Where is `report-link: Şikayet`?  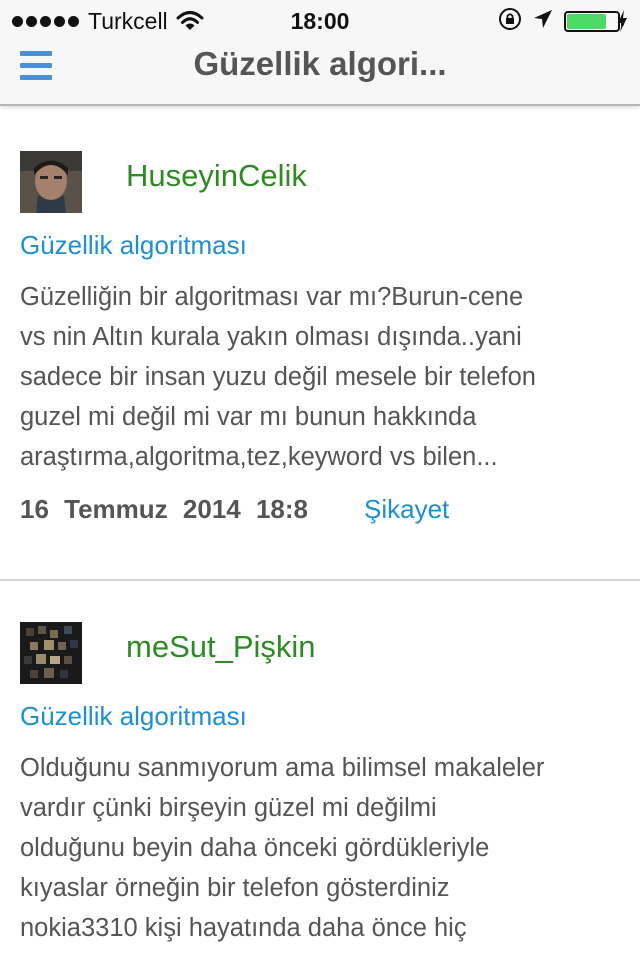
report-link: Şikayet is located at coordinates (406, 509).